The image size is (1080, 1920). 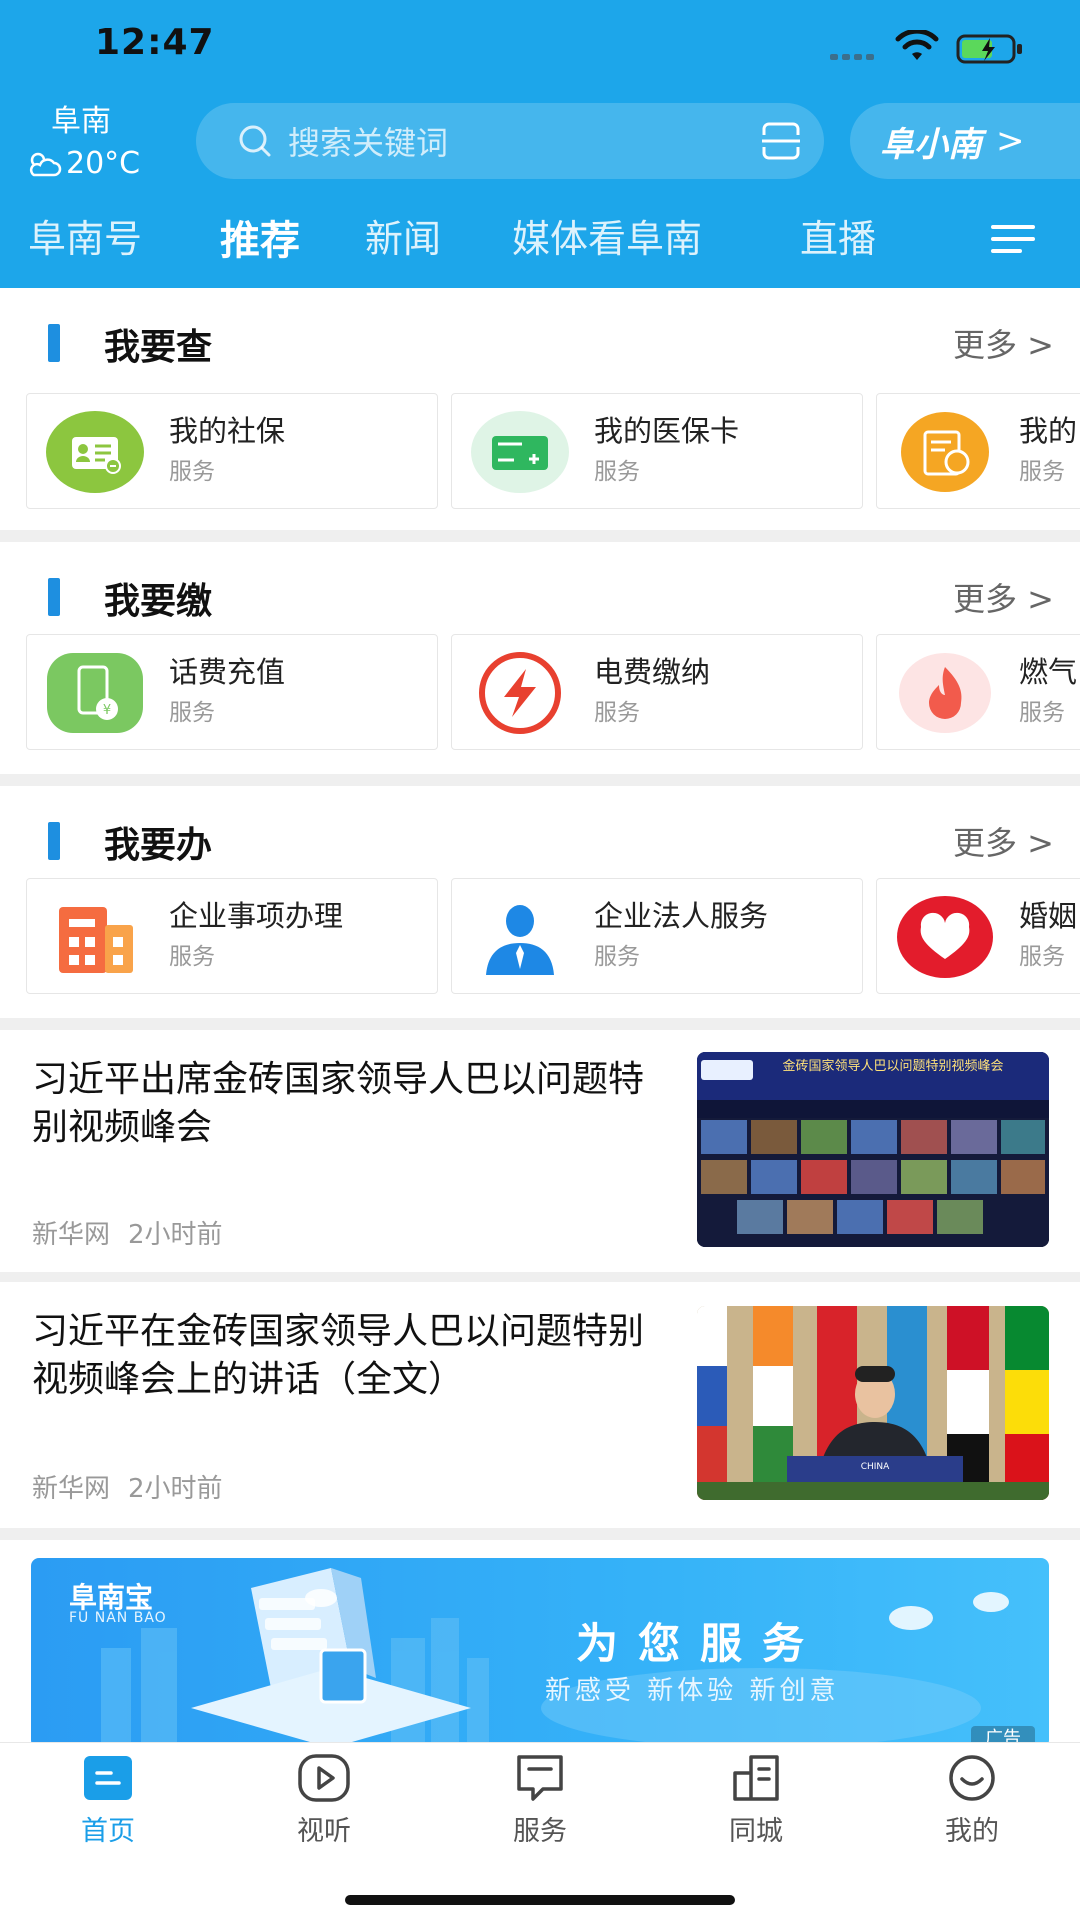 I want to click on nav-label: 服务, so click(x=540, y=1831).